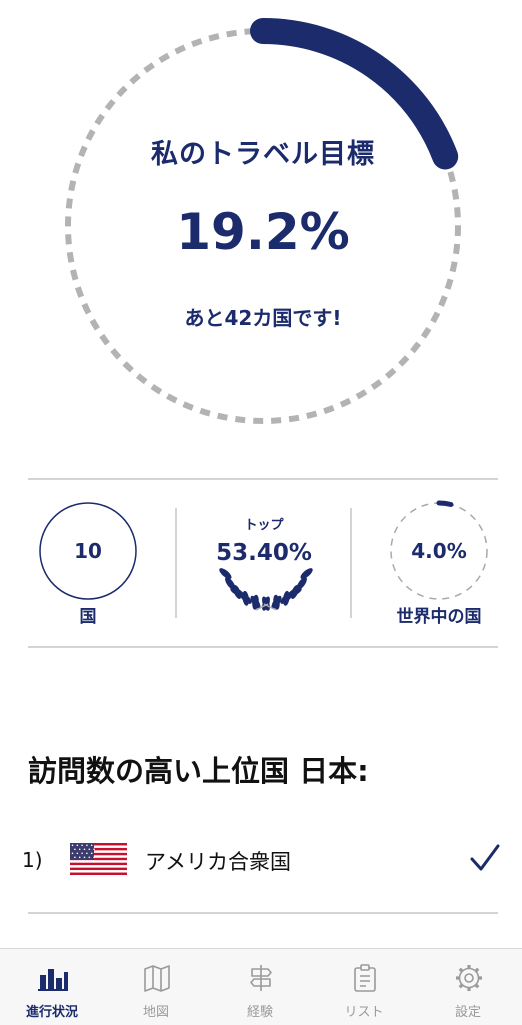 Image resolution: width=522 pixels, height=1025 pixels. I want to click on tab-experience: 経験, so click(260, 987).